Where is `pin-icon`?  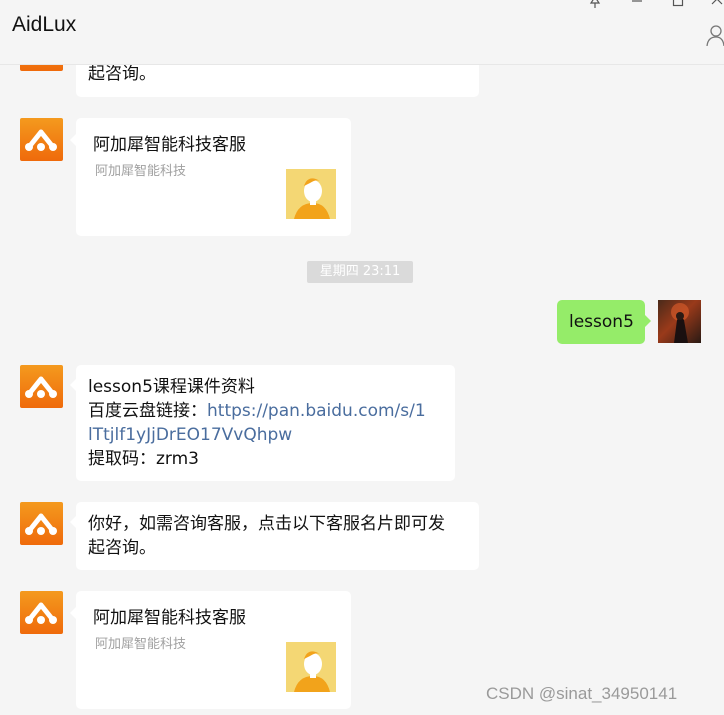
pin-icon is located at coordinates (595, 6).